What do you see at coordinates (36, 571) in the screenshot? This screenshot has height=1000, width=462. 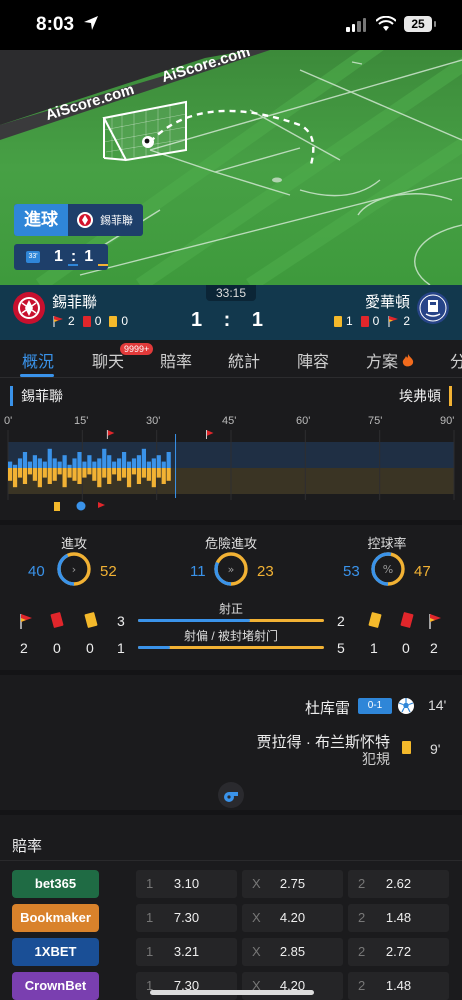 I see `stat-attack-home: 40` at bounding box center [36, 571].